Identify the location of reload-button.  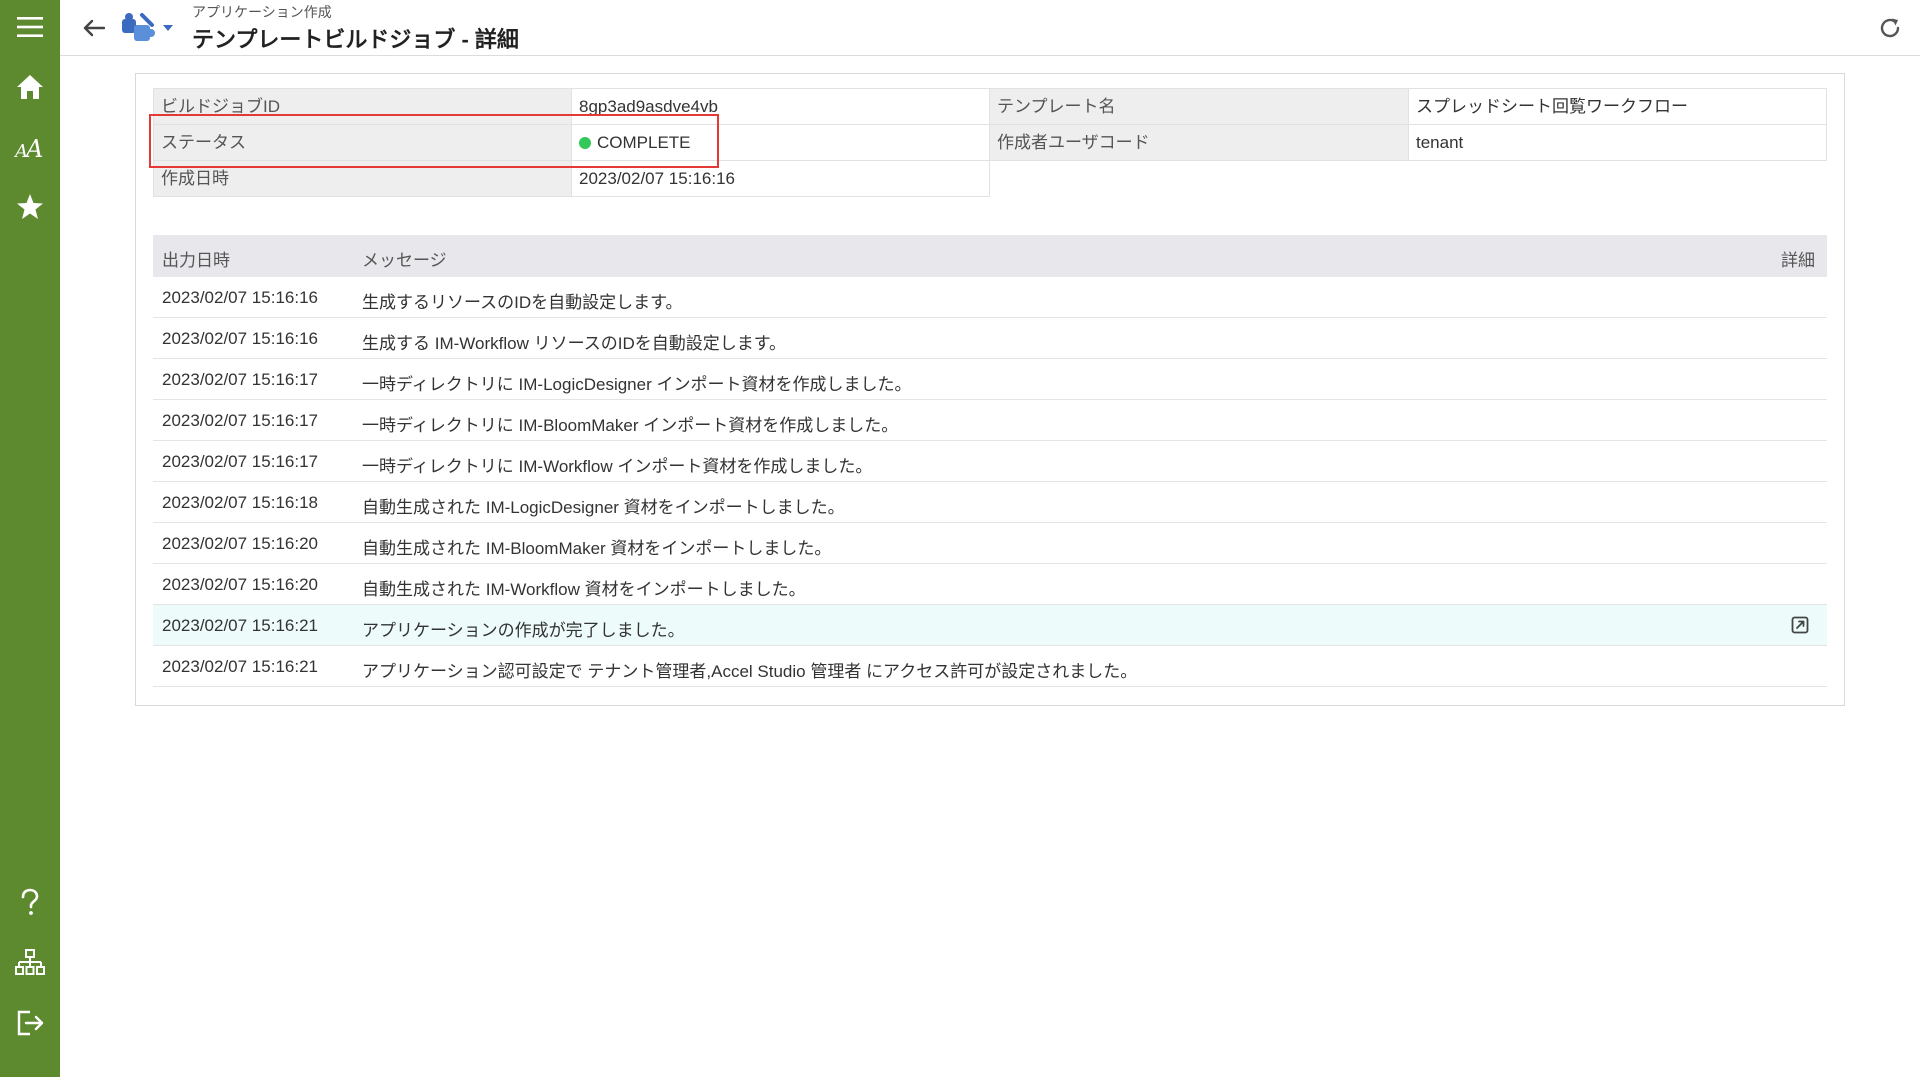
(1890, 28).